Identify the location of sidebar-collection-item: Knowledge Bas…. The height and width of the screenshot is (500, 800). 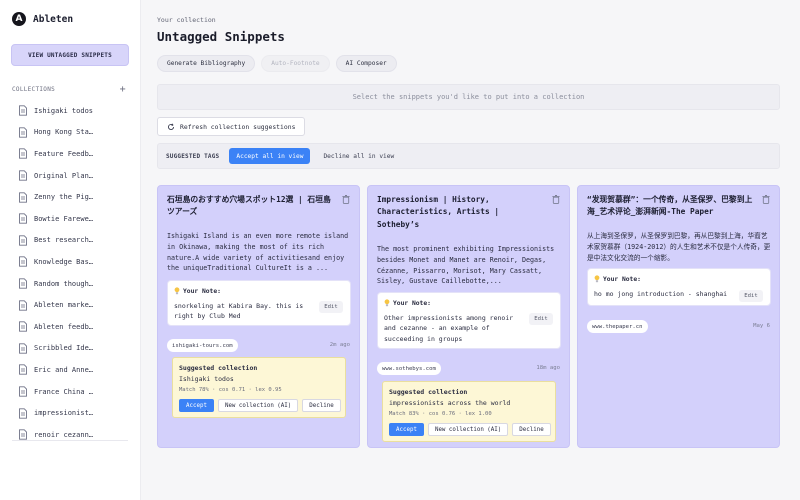
(70, 262).